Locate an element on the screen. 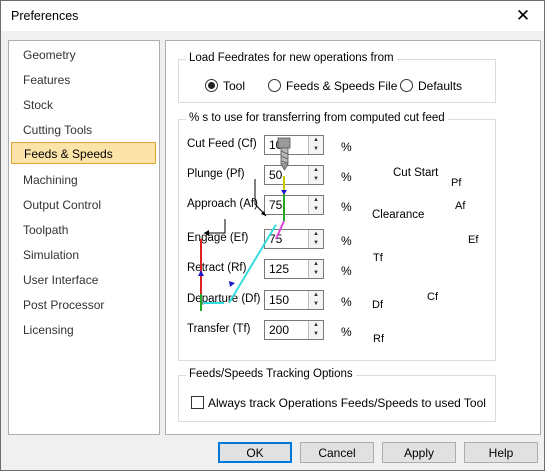 The height and width of the screenshot is (471, 545). feed-diagram is located at coordinates (244, 224).